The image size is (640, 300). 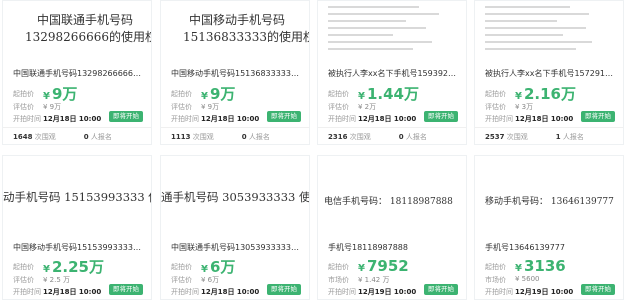 What do you see at coordinates (235, 197) in the screenshot?
I see `thumbnail-text: 通手机号码 3053933333 使用` at bounding box center [235, 197].